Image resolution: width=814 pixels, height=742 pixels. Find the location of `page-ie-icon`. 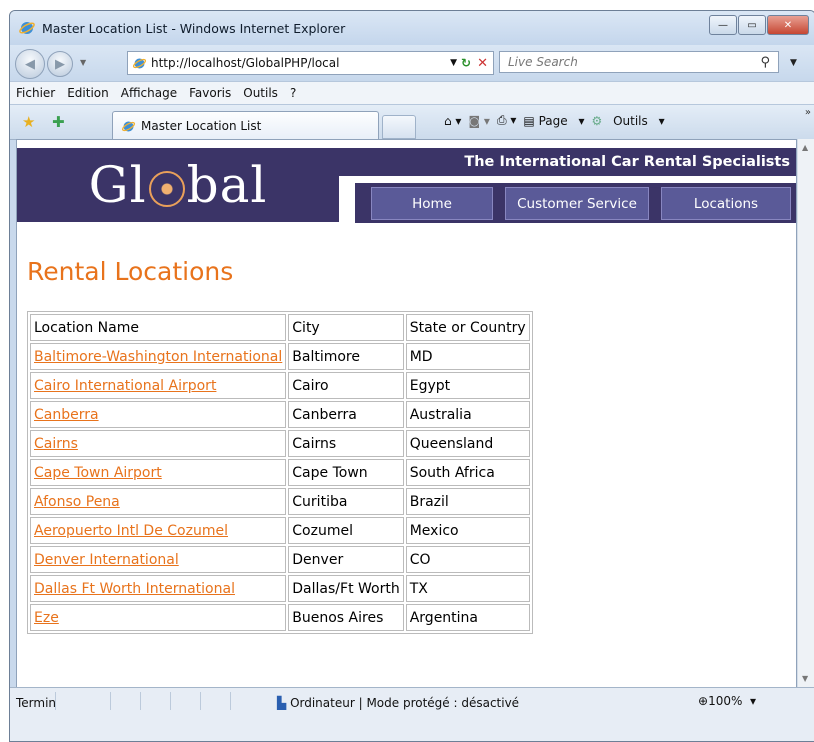

page-ie-icon is located at coordinates (139, 63).